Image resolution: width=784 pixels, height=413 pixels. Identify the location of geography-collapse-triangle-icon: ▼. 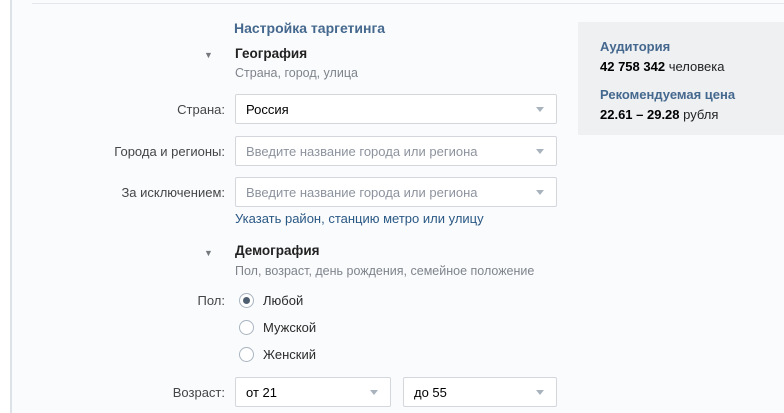
(208, 55).